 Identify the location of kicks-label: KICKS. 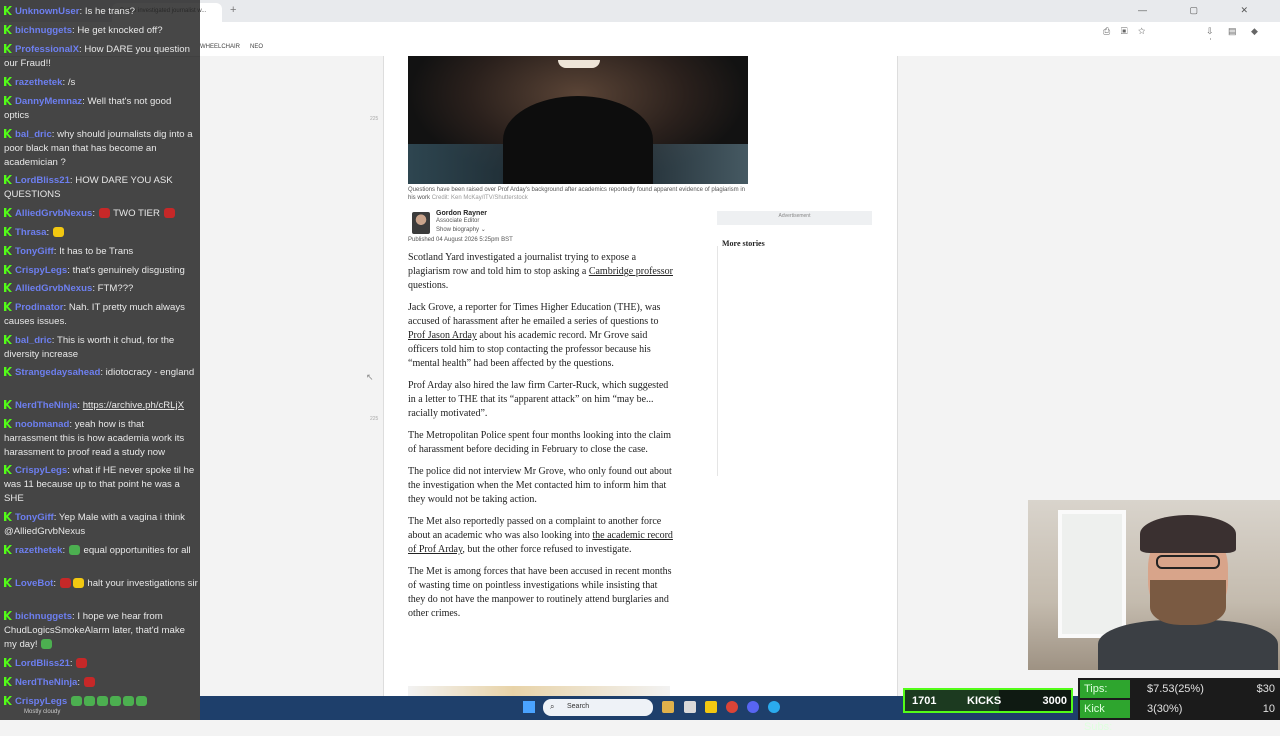
(984, 701).